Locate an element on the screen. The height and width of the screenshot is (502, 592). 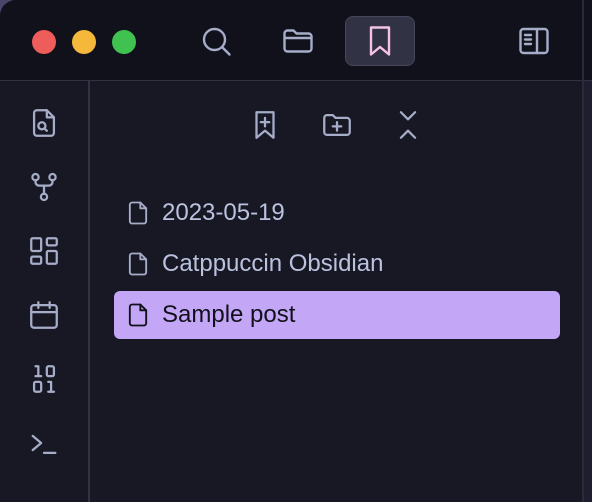
layout-dashboard-icon is located at coordinates (44, 251).